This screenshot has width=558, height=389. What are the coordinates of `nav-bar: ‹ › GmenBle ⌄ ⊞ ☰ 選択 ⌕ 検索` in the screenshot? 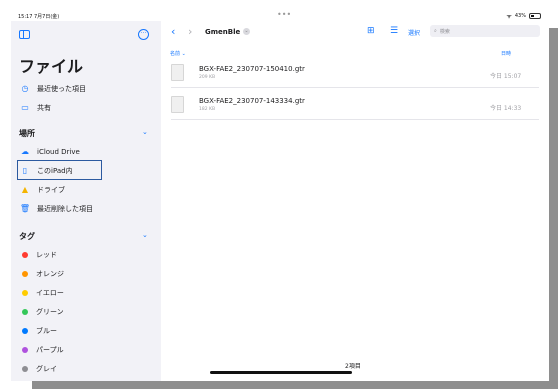 It's located at (355, 32).